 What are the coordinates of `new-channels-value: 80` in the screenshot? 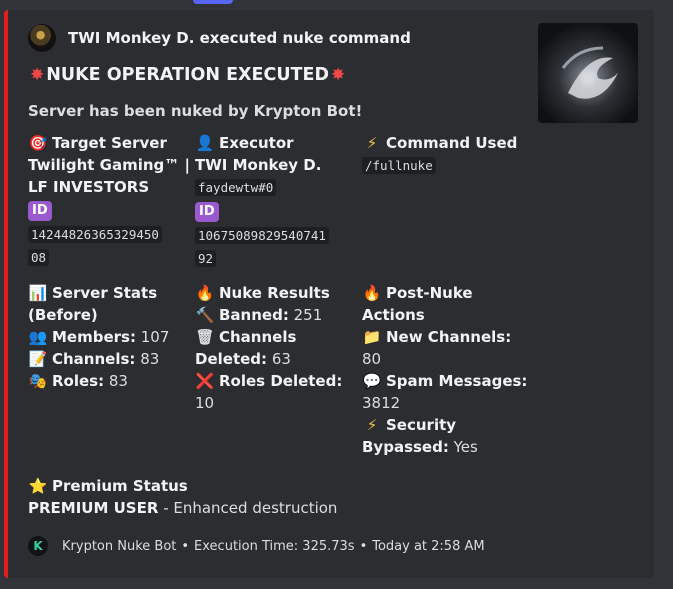 It's located at (372, 359).